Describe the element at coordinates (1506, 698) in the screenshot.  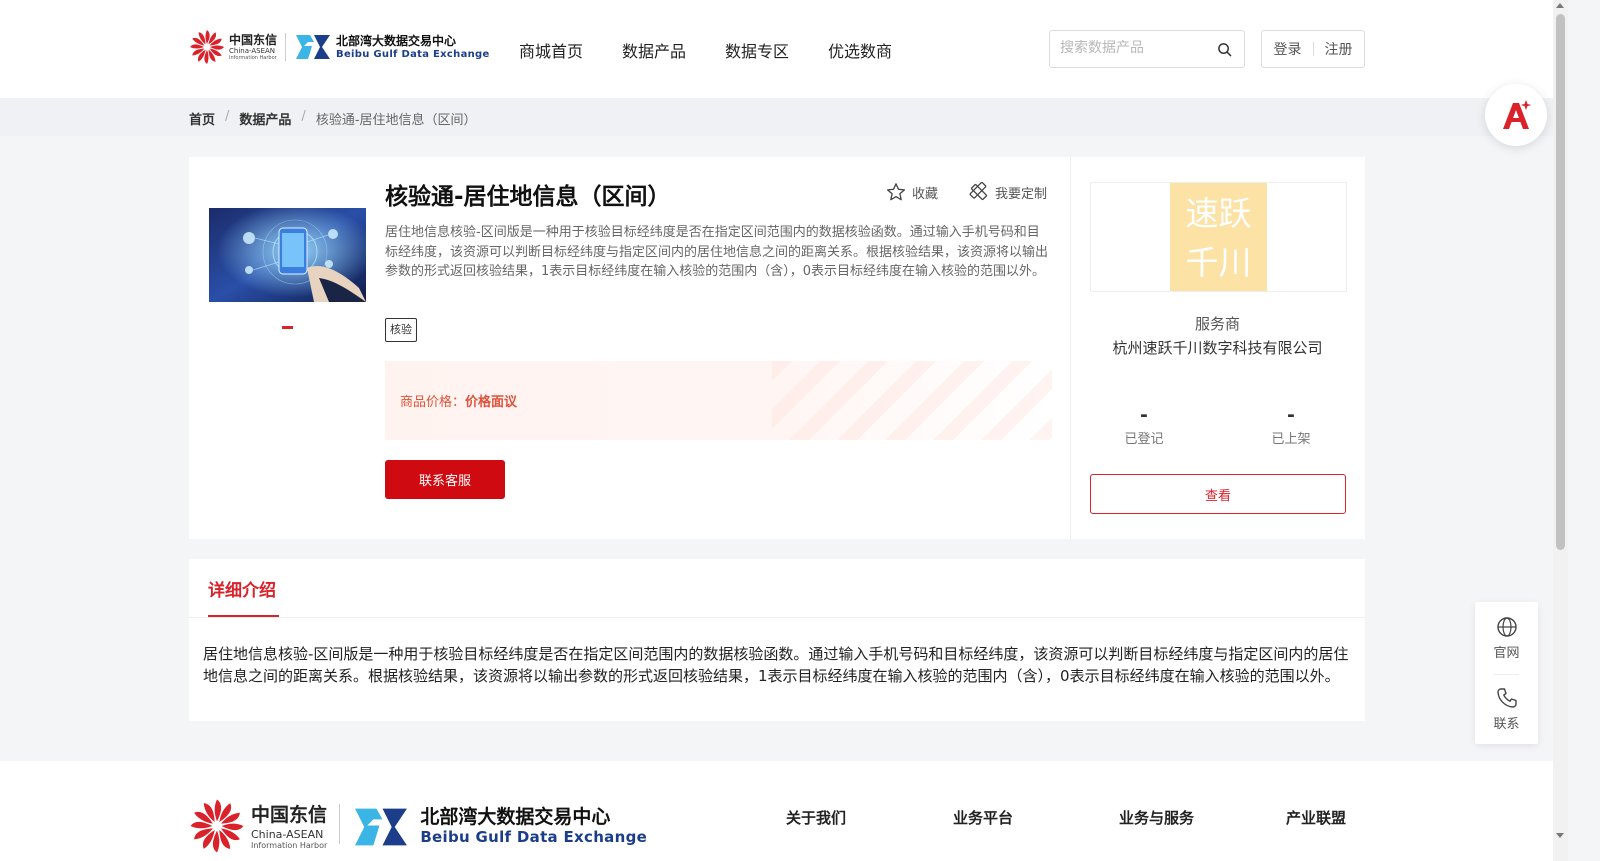
I see `phone-icon` at that location.